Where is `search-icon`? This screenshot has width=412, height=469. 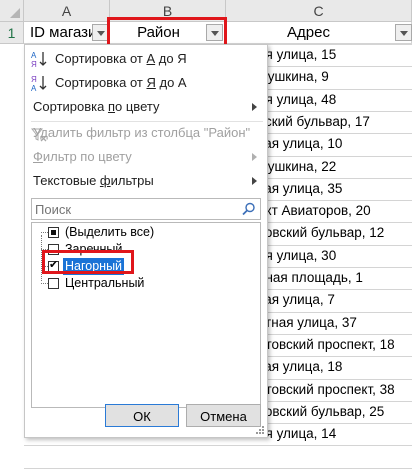 search-icon is located at coordinates (249, 211).